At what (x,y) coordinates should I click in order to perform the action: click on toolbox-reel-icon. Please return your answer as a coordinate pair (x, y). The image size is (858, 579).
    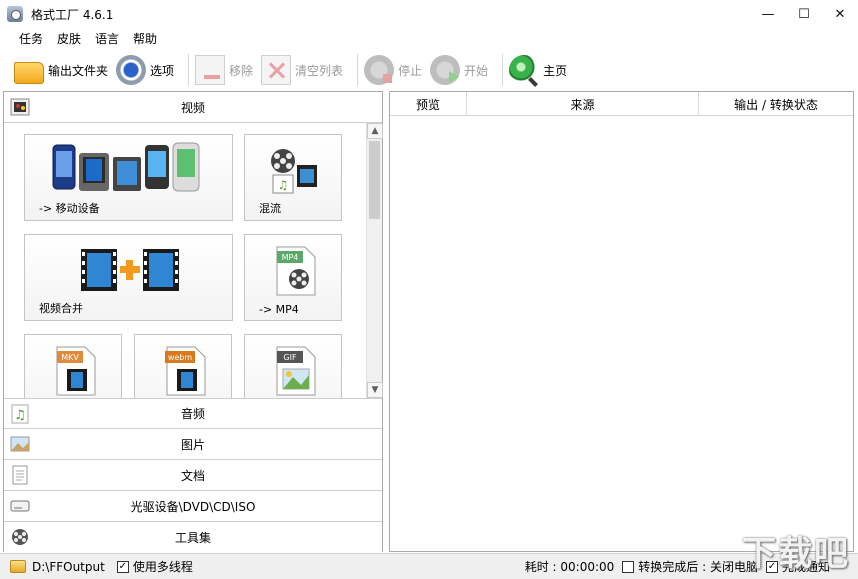
    Looking at the image, I should click on (20, 537).